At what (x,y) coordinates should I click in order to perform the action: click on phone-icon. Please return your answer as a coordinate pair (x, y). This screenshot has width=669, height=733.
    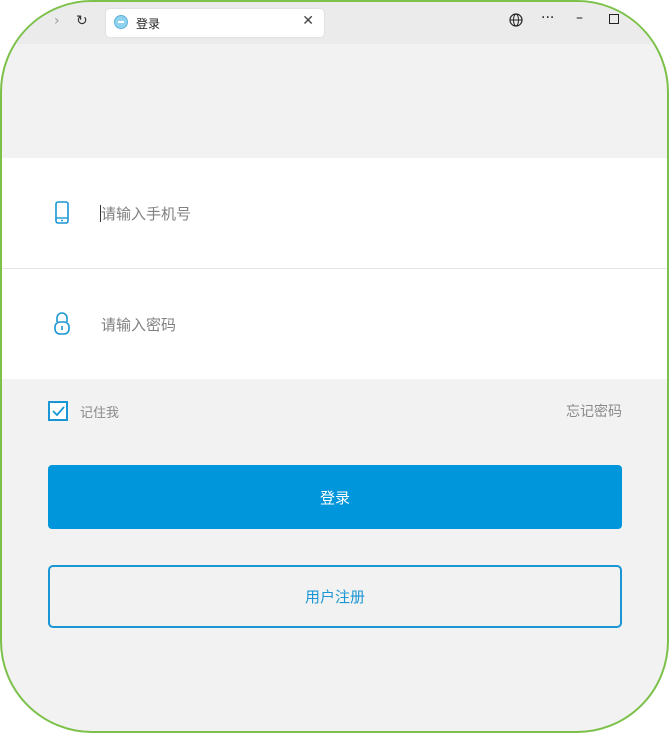
    Looking at the image, I should click on (62, 213).